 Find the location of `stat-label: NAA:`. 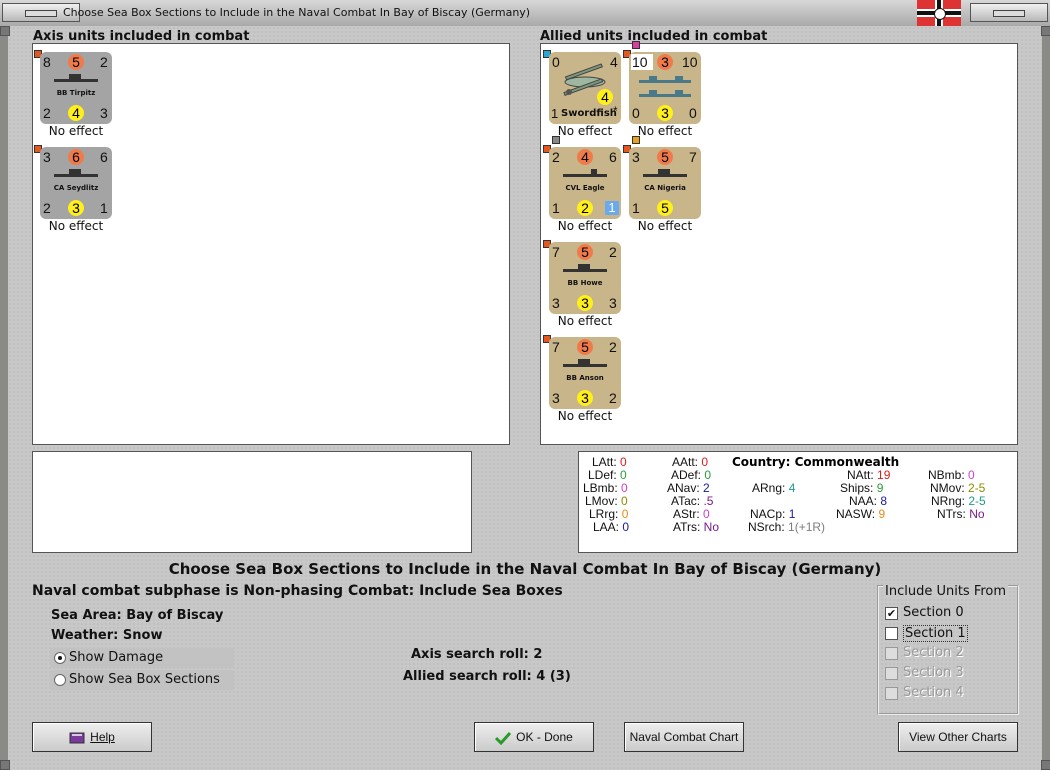

stat-label: NAA: is located at coordinates (863, 501).